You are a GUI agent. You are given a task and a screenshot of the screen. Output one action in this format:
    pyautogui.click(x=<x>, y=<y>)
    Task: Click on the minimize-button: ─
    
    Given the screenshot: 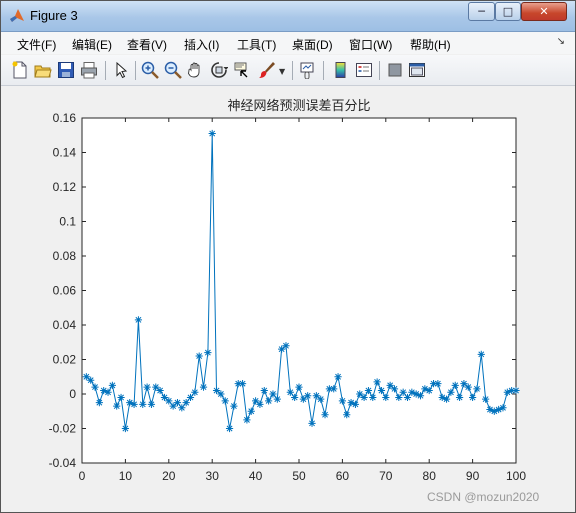 What is the action you would take?
    pyautogui.click(x=481, y=11)
    